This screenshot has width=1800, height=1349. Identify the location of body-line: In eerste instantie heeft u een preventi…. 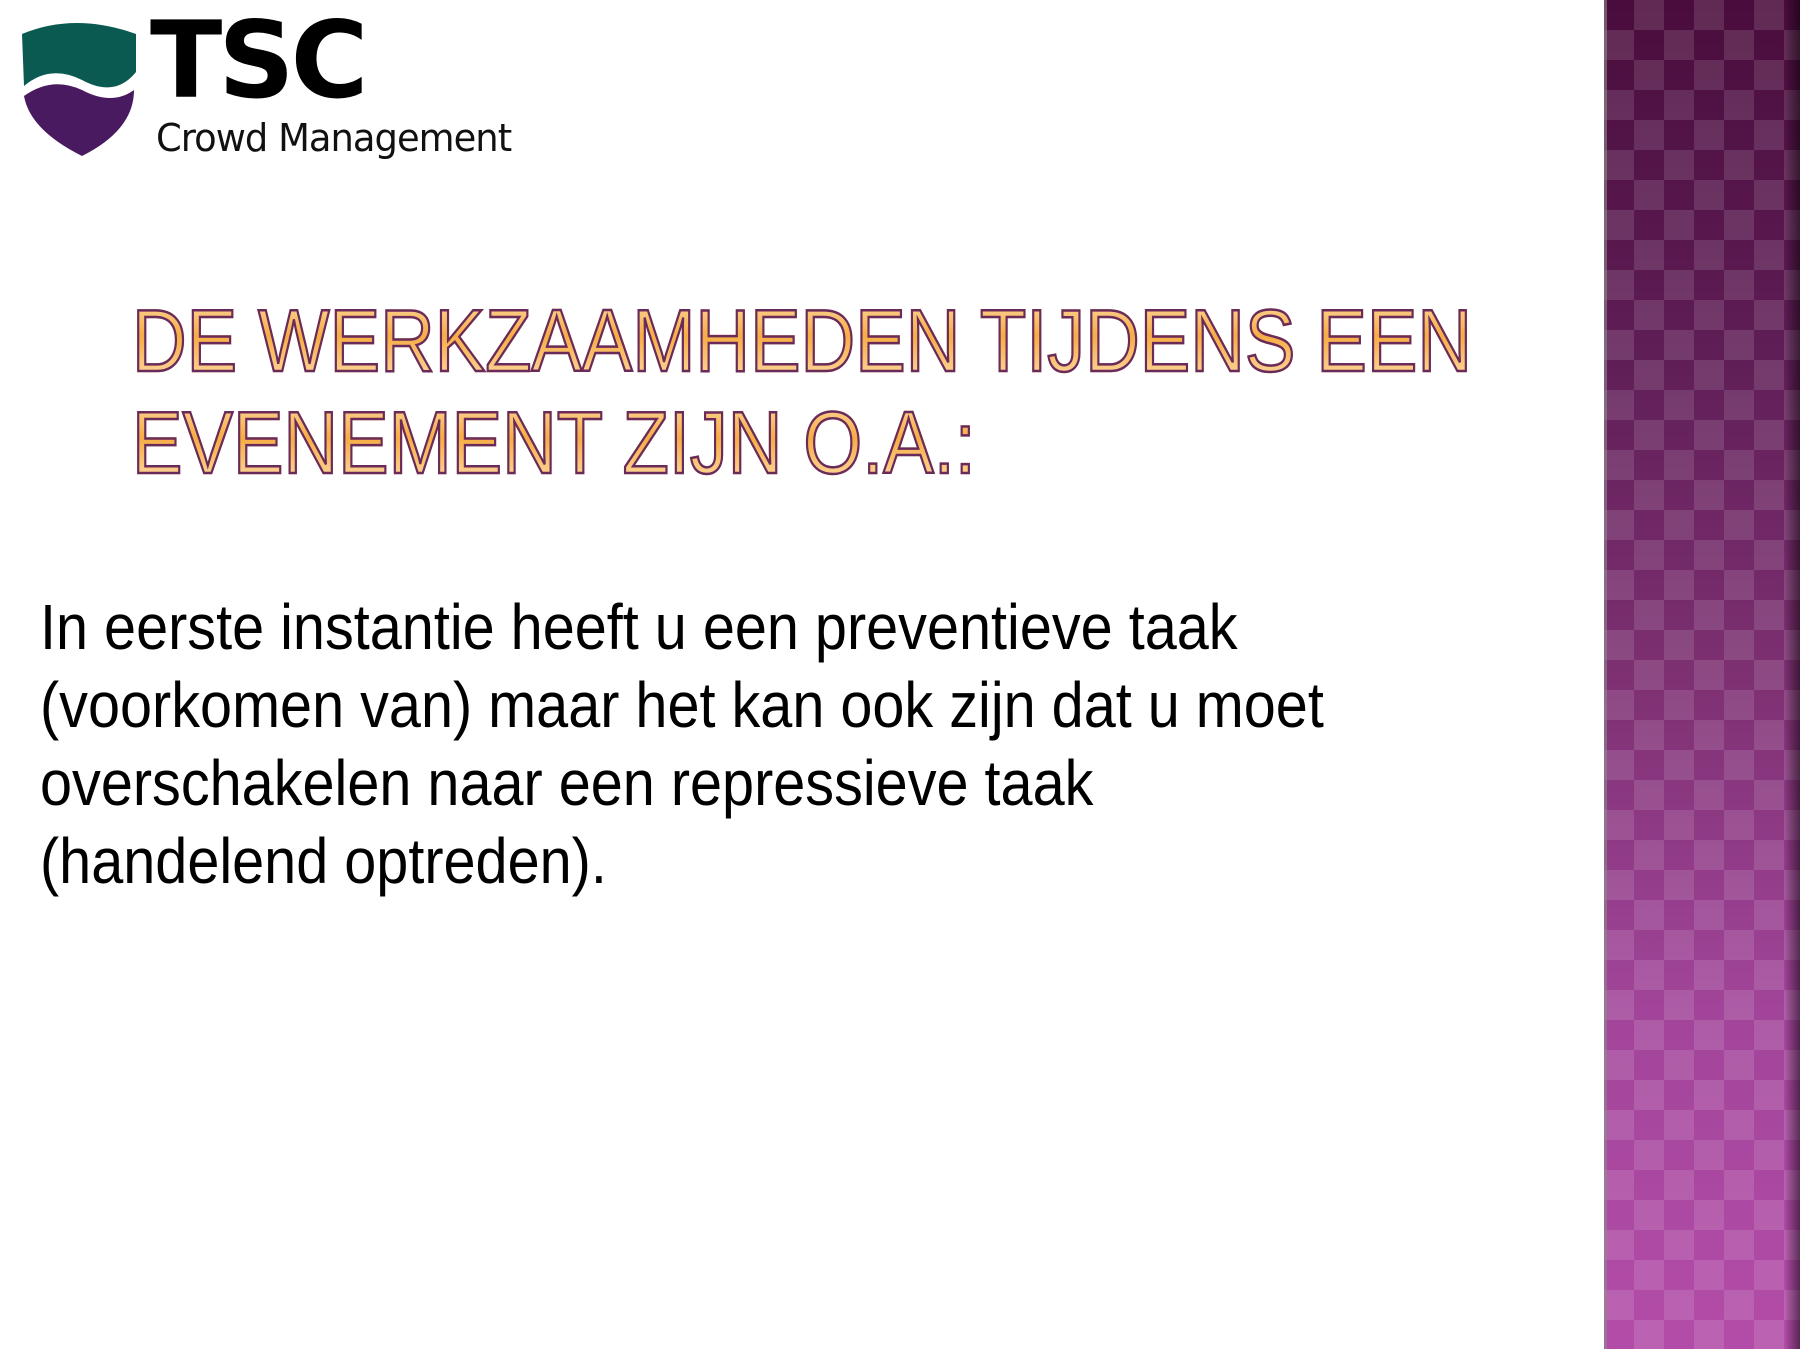
(639, 627).